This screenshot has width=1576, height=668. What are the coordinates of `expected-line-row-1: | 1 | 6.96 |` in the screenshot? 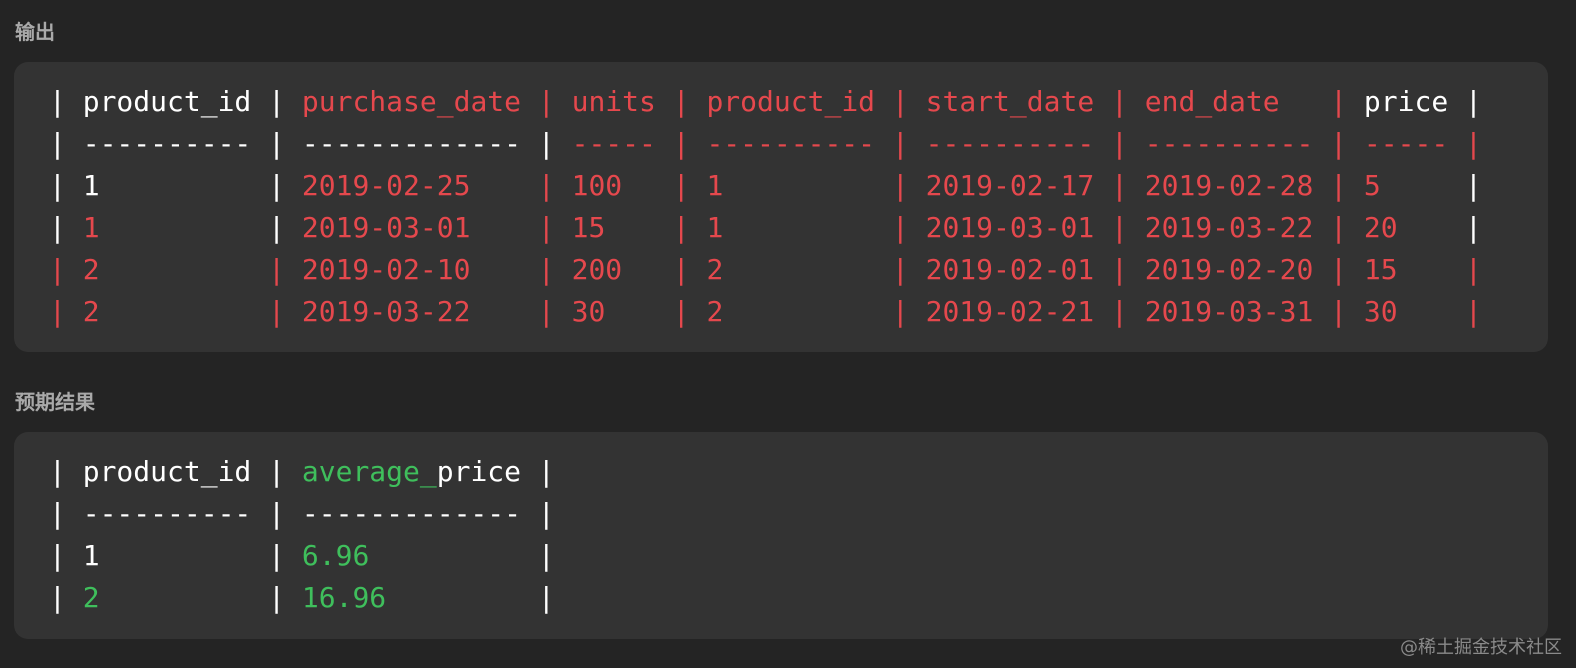 It's located at (302, 556).